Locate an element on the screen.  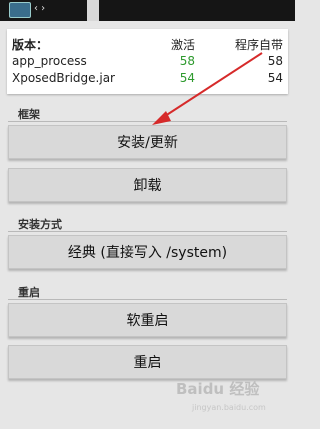
table-row: XposedBridge.jar 54 54 is located at coordinates (147, 79).